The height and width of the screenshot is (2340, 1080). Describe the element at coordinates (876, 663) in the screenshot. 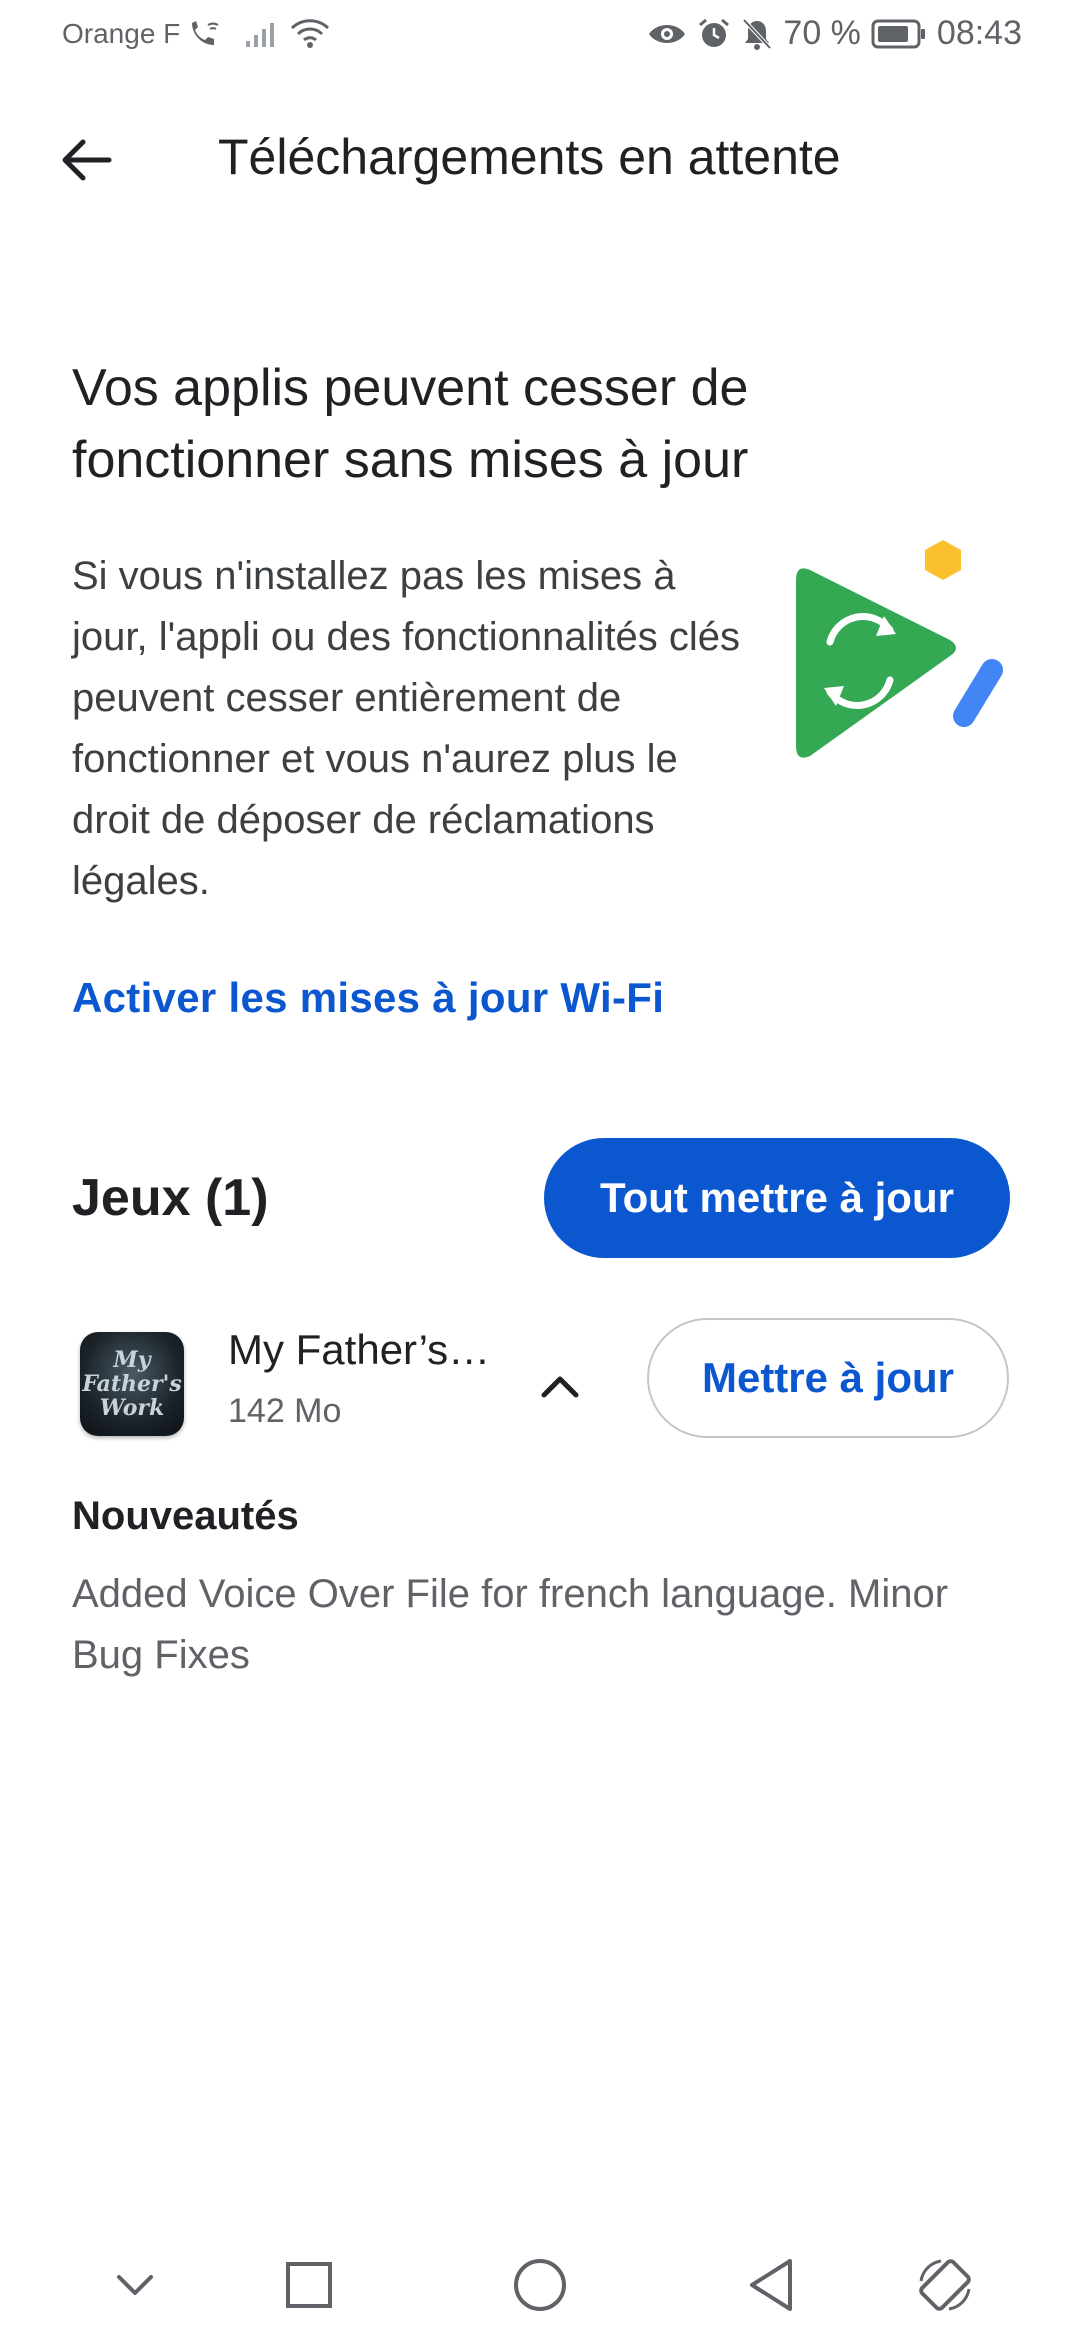

I see `play-triangle-shape` at that location.